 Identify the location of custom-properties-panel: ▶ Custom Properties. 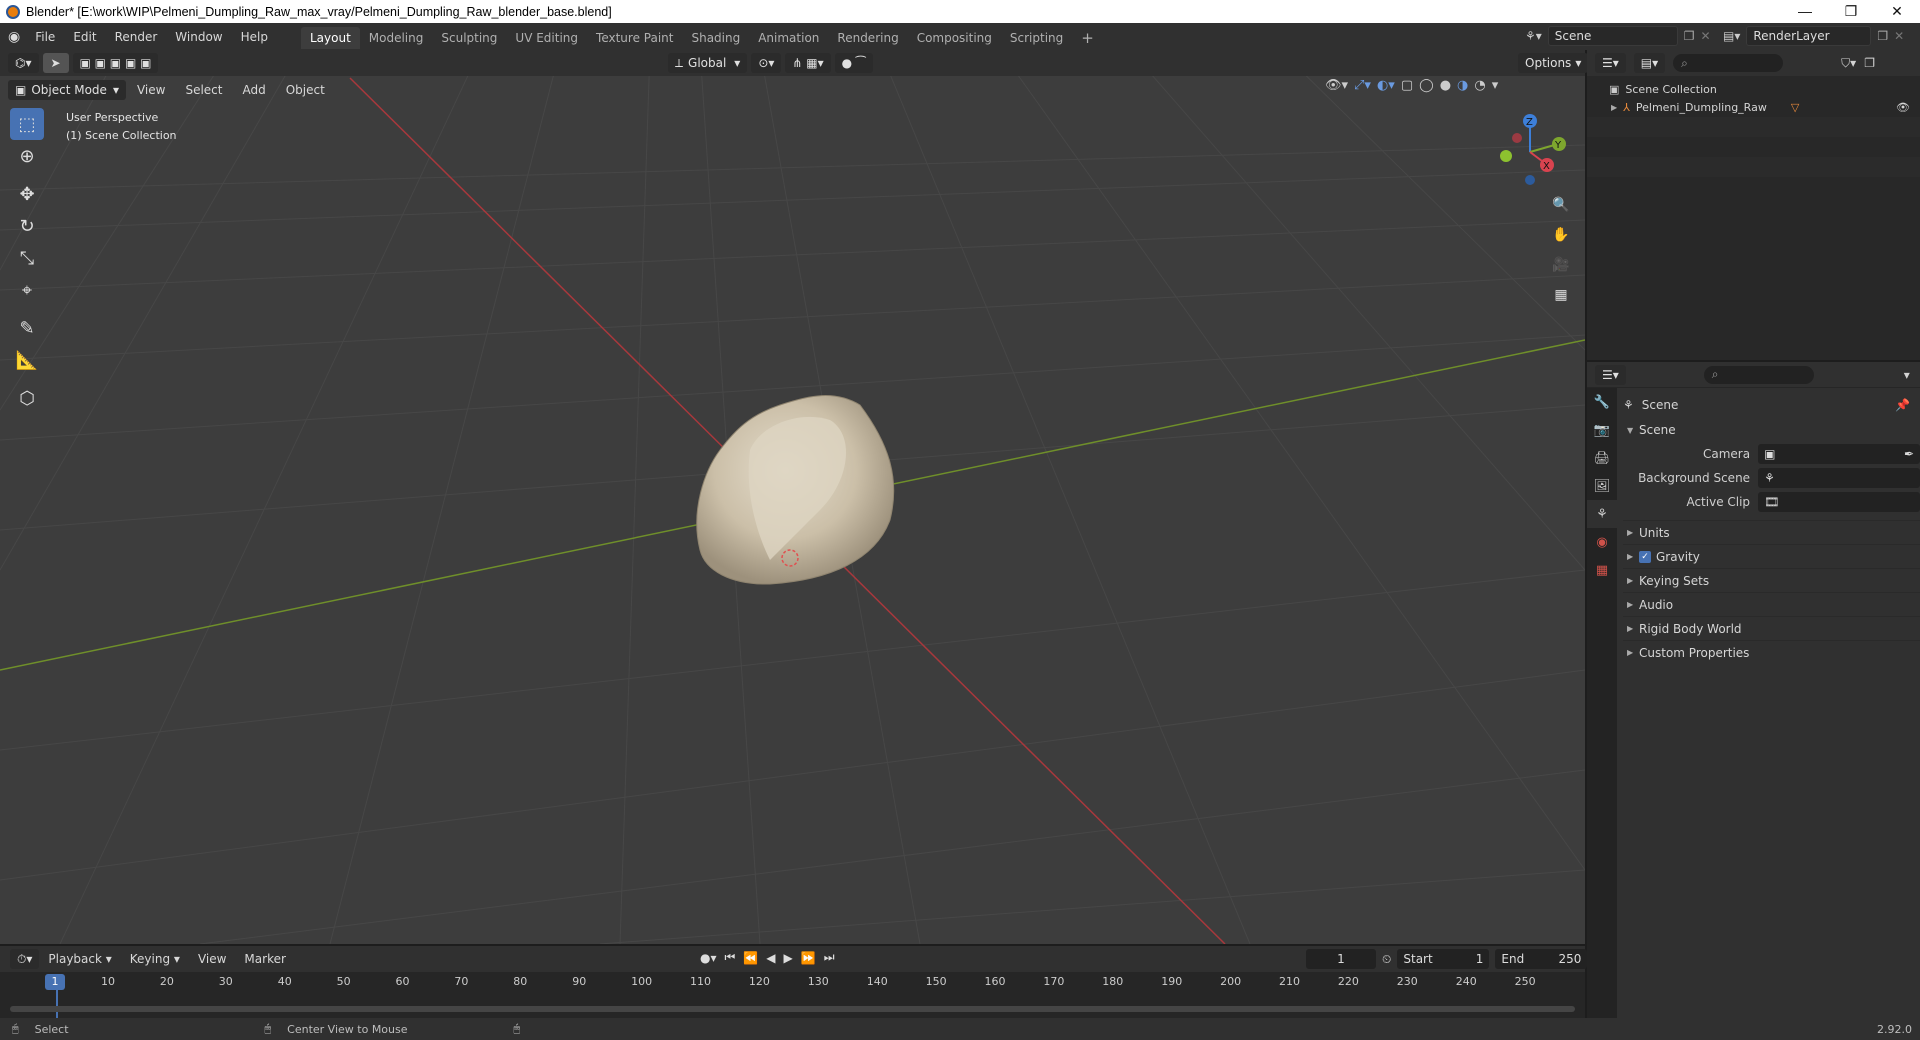
(1771, 652).